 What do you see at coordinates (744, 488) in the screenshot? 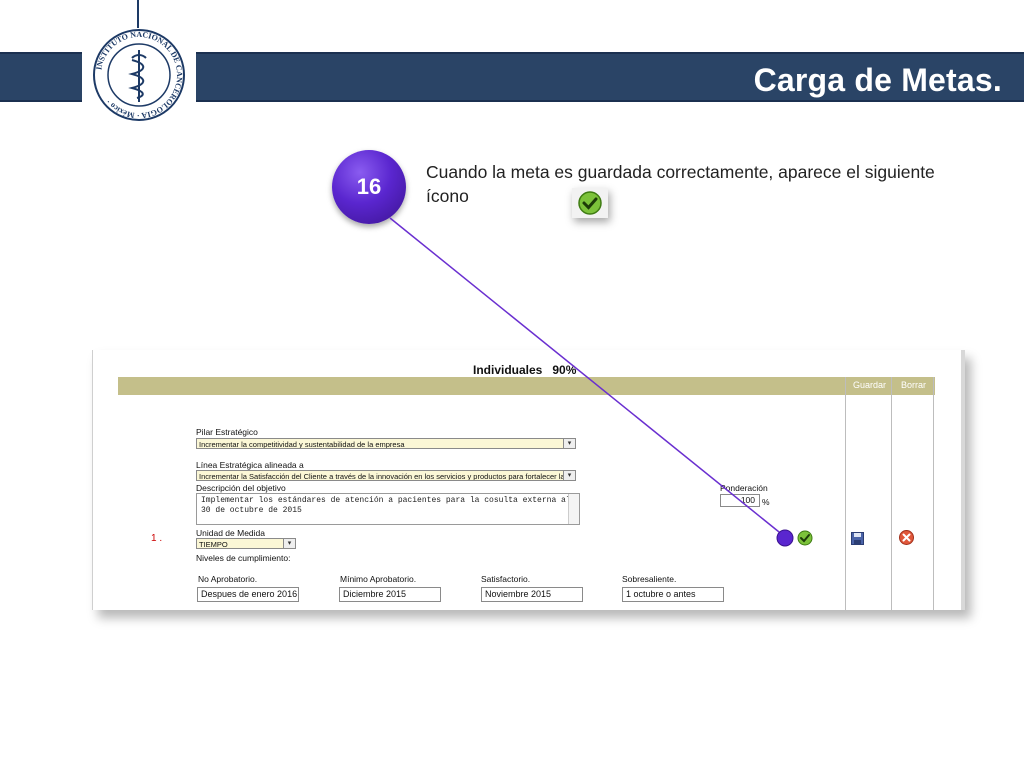
I see `ponderacion-label: Ponderación` at bounding box center [744, 488].